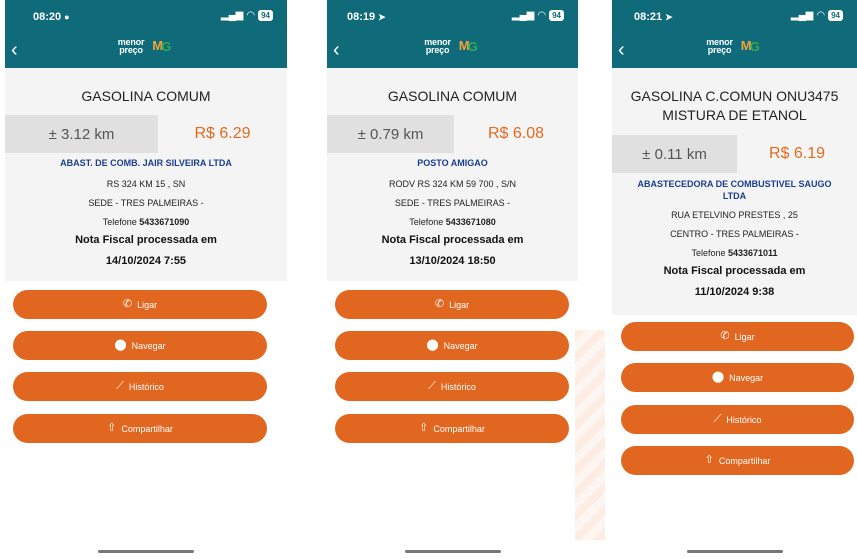 Image resolution: width=857 pixels, height=559 pixels. I want to click on nota-datetime: 11/10/2024 9:38, so click(734, 292).